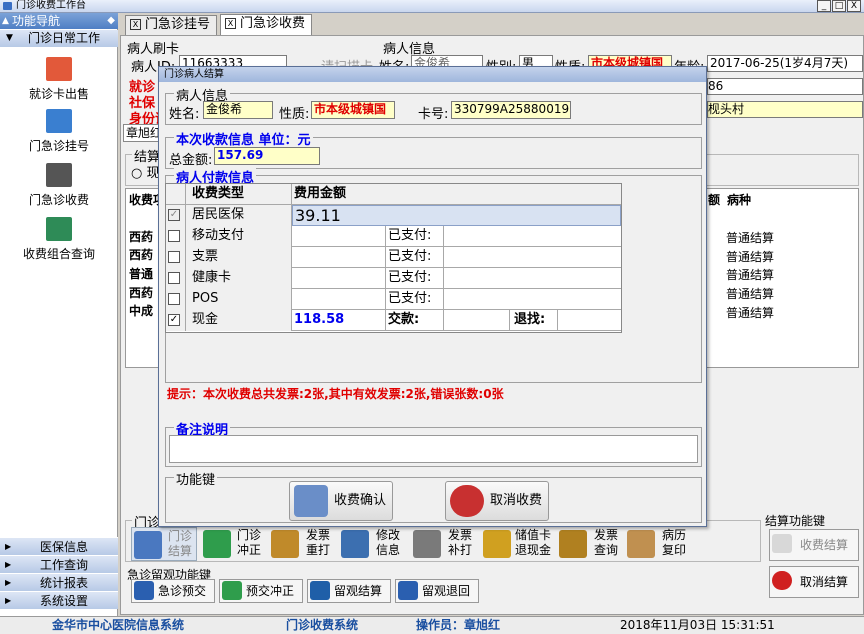  What do you see at coordinates (239, 194) in the screenshot?
I see `header-type: 收费类型` at bounding box center [239, 194].